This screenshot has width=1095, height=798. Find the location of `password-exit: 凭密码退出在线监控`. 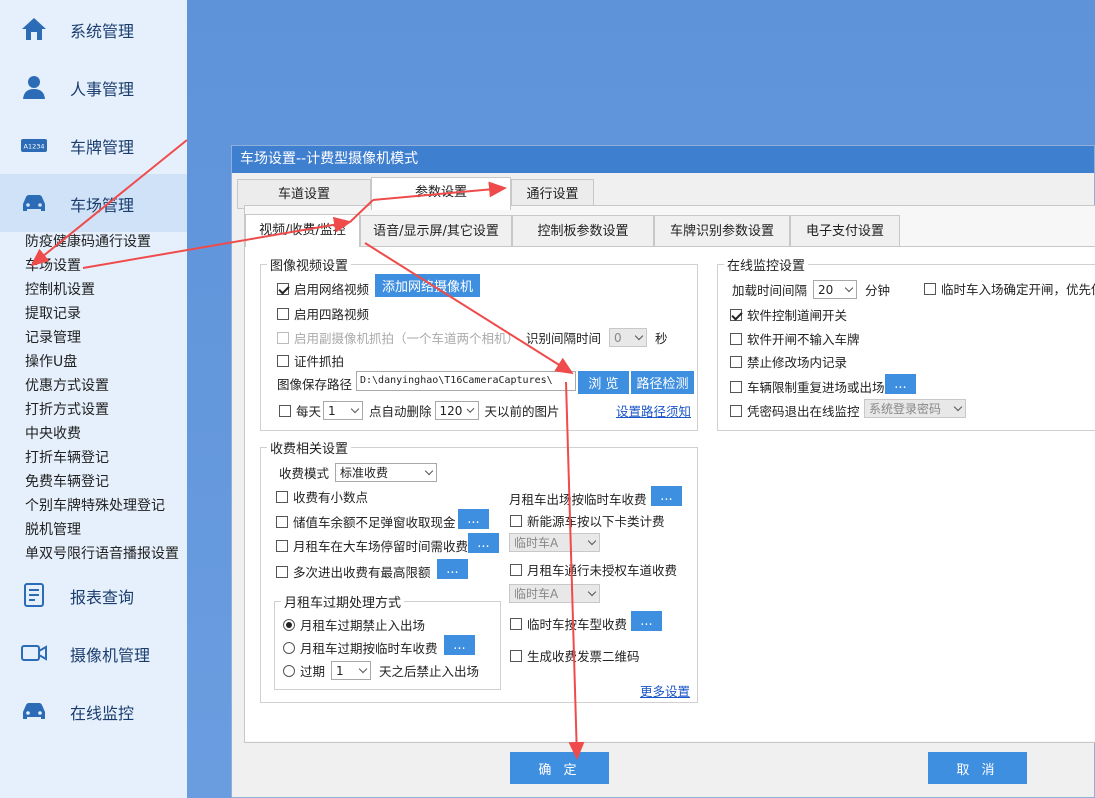

password-exit: 凭密码退出在线监控 is located at coordinates (795, 410).